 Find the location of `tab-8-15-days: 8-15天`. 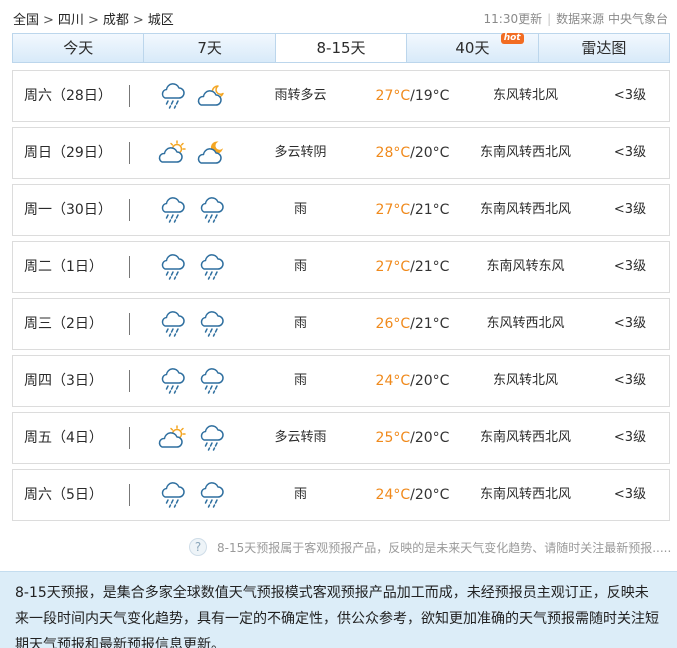

tab-8-15-days: 8-15天 is located at coordinates (340, 48).